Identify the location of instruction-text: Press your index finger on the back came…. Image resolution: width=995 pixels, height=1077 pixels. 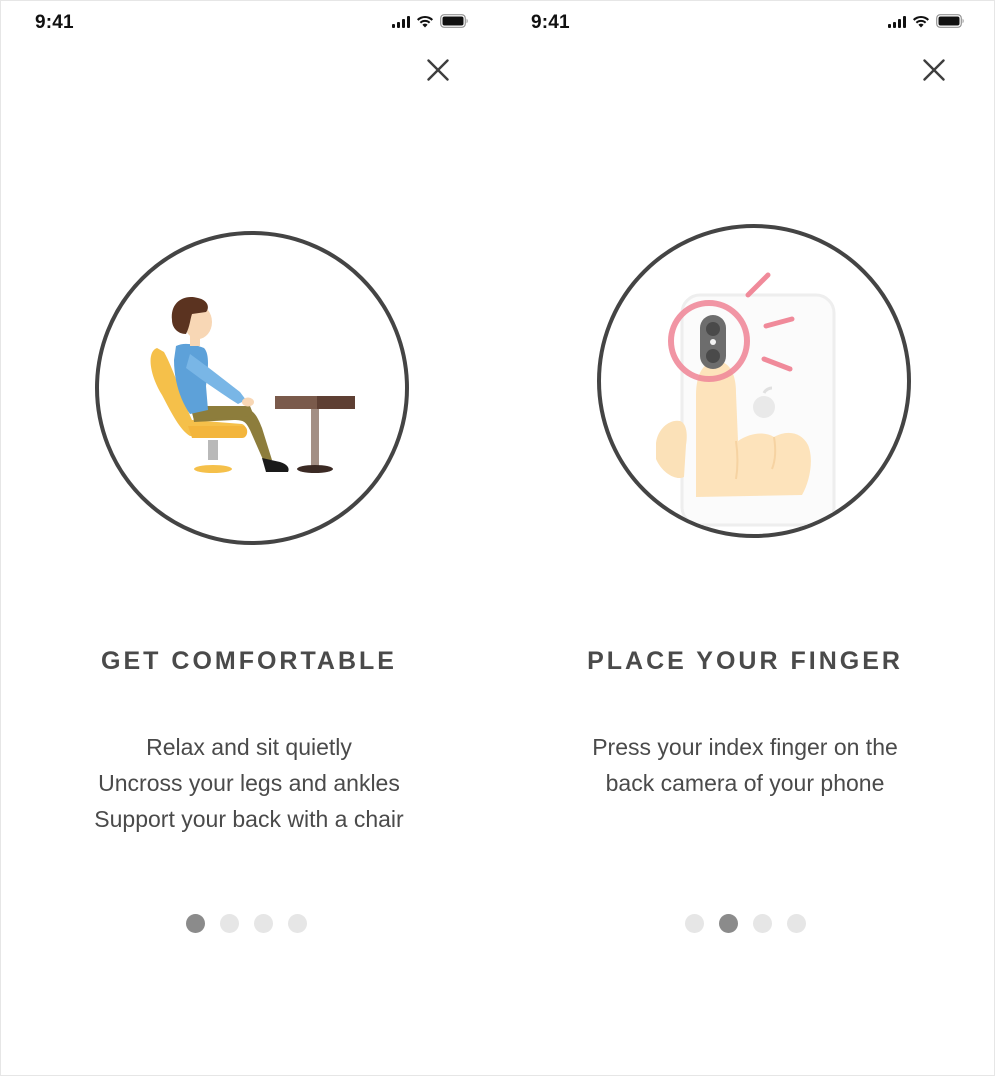
(745, 765).